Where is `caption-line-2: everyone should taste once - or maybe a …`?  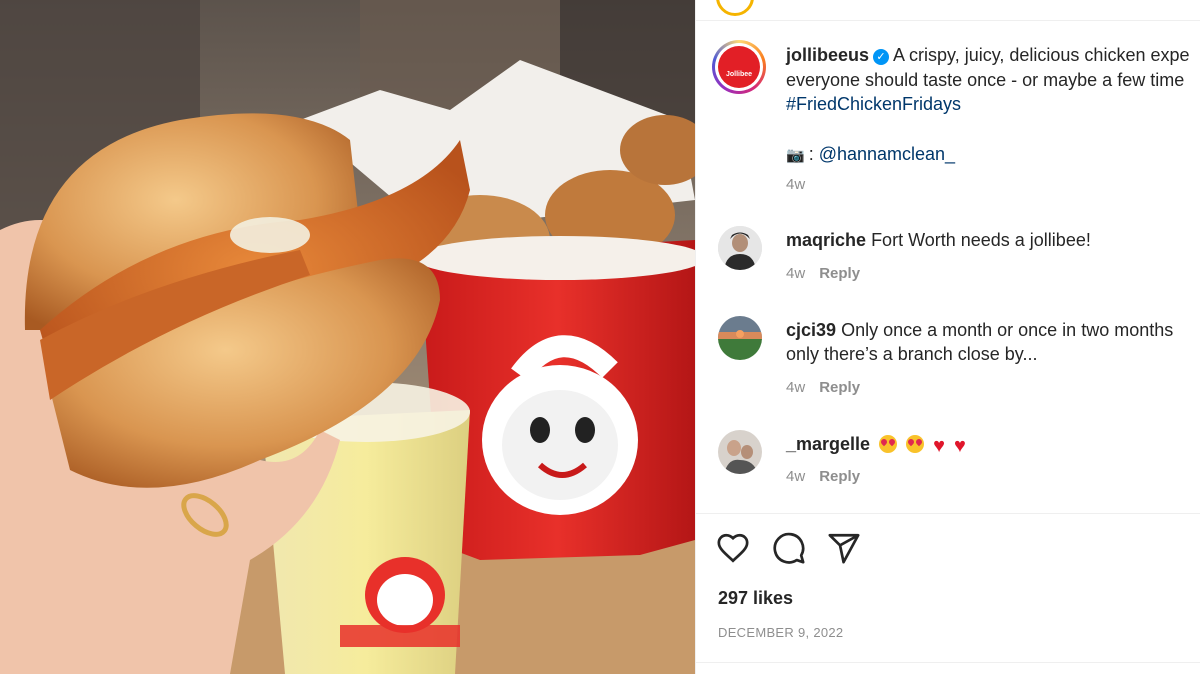
caption-line-2: everyone should taste once - or maybe a … is located at coordinates (985, 80).